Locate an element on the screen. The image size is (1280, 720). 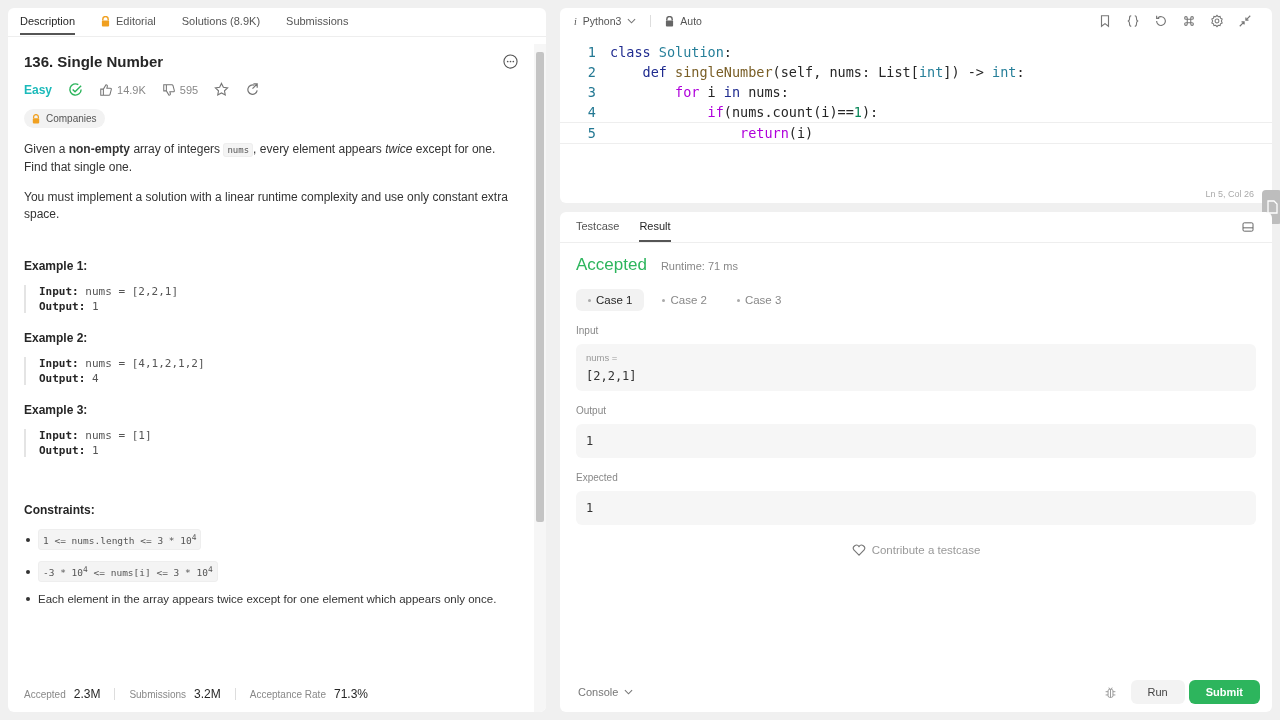
description-paragraph: You must implement a solution with a linear runtime complexity and use only constant extra space. is located at coordinates (266, 206).